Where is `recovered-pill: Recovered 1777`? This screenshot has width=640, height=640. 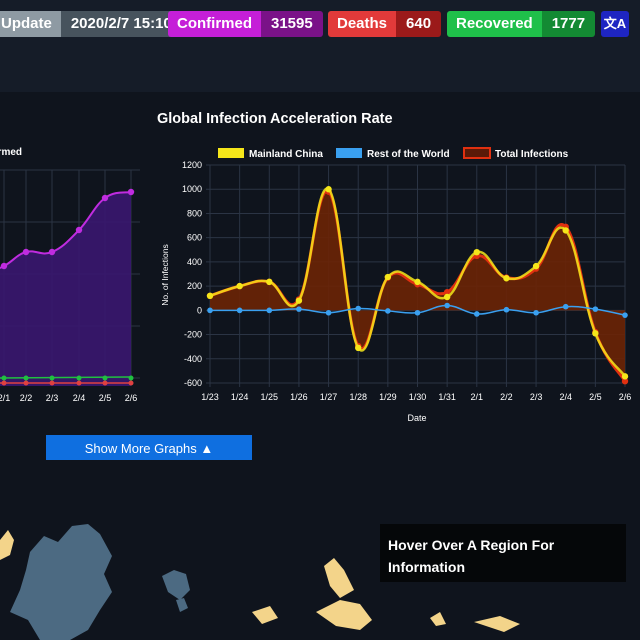 recovered-pill: Recovered 1777 is located at coordinates (521, 24).